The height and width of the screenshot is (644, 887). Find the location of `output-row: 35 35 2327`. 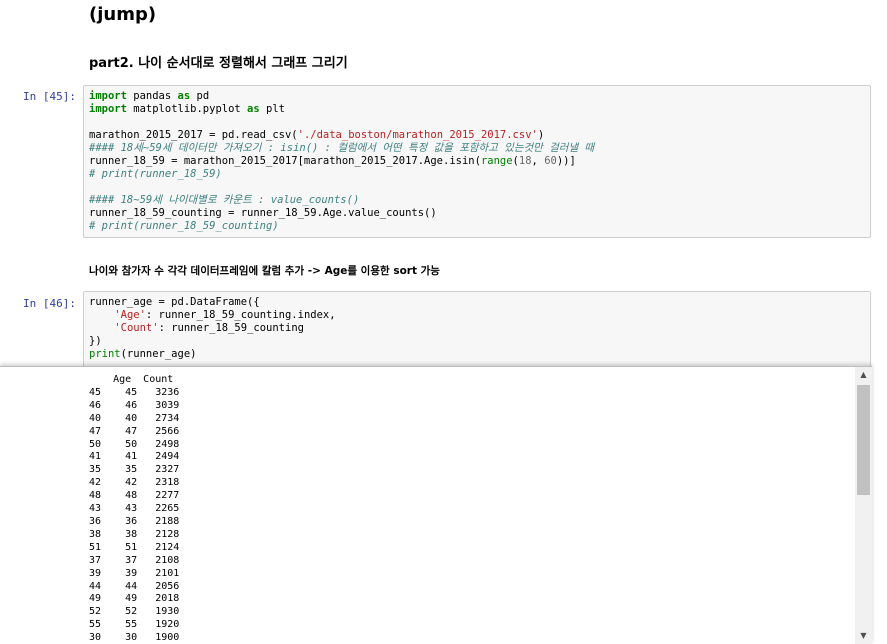

output-row: 35 35 2327 is located at coordinates (134, 470).